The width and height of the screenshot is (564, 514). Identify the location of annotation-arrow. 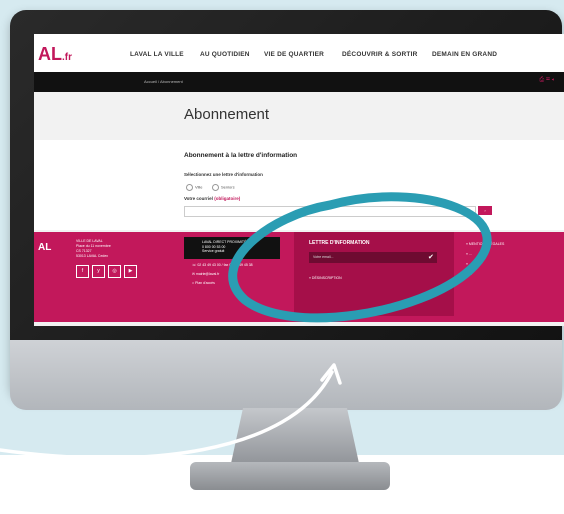
(167, 415).